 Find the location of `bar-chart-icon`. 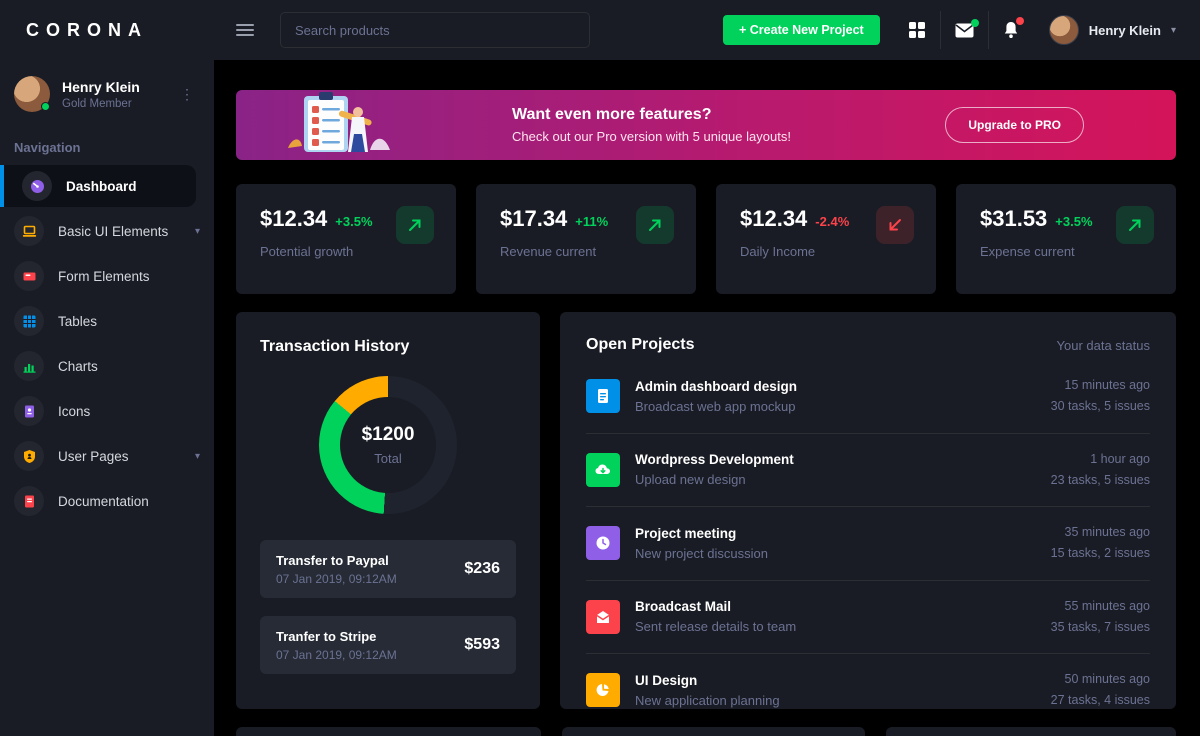

bar-chart-icon is located at coordinates (29, 366).